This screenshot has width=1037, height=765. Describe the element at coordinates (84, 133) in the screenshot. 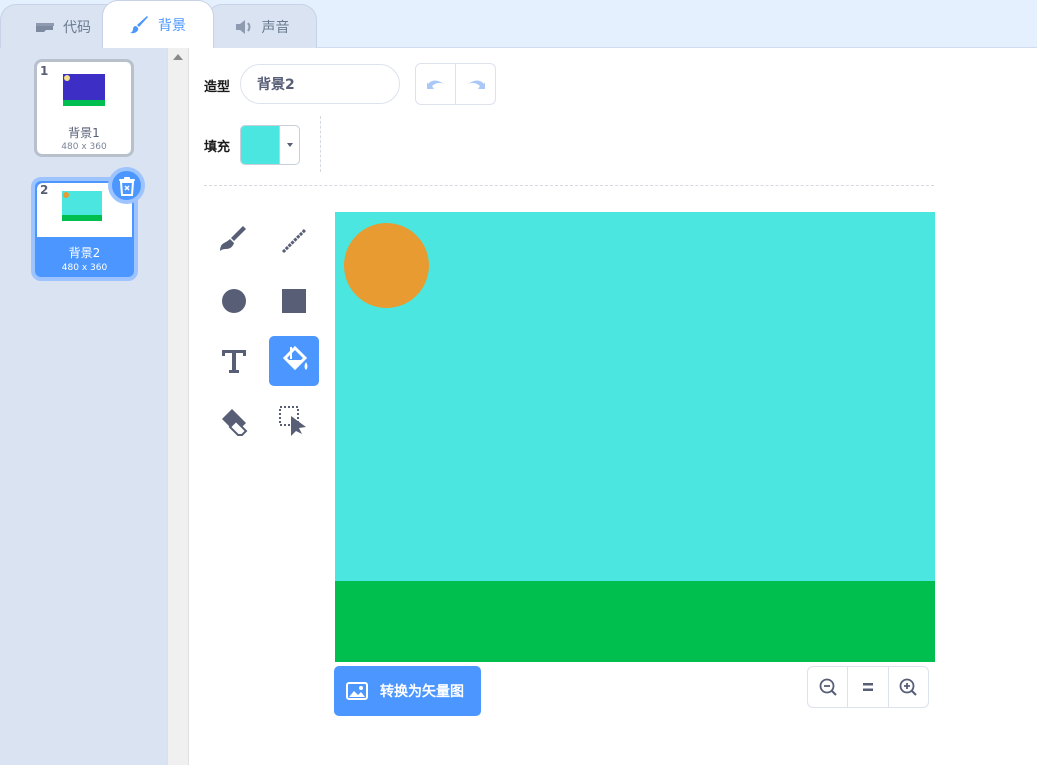

I see `backdrop-name: 背景1` at that location.